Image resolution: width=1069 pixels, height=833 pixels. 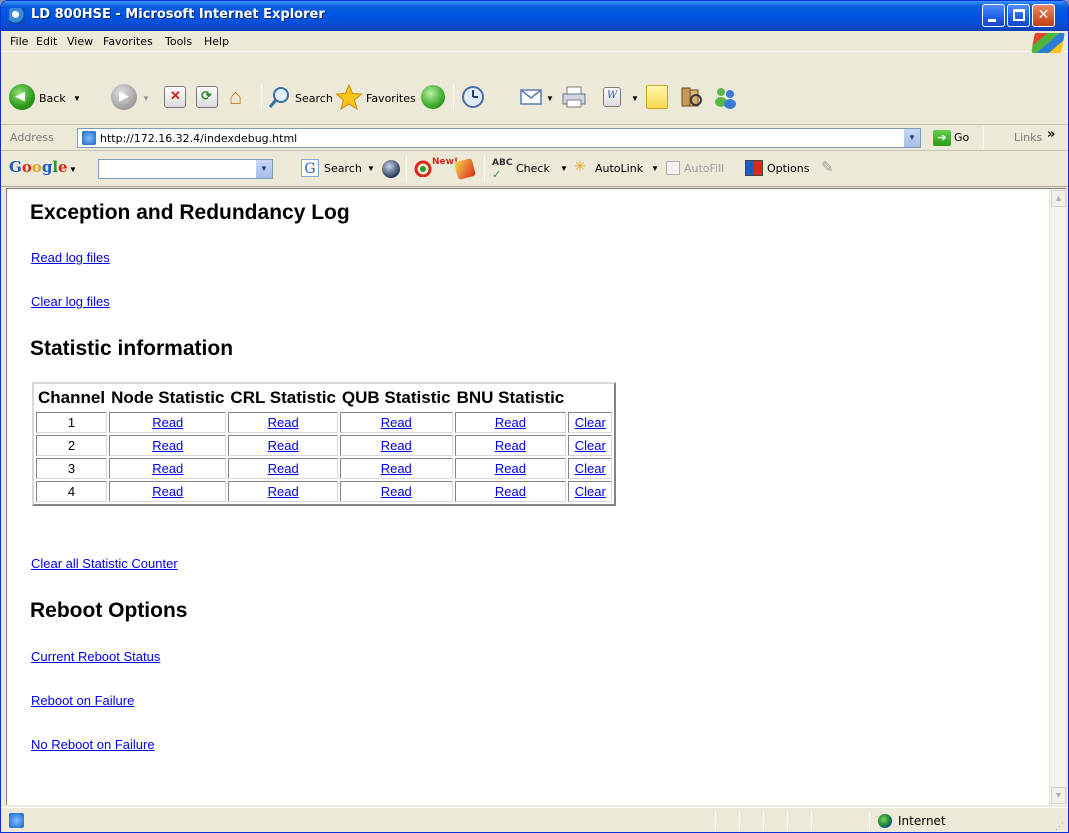 I want to click on table-row: 2 Read Read Read Read Clear, so click(x=324, y=445).